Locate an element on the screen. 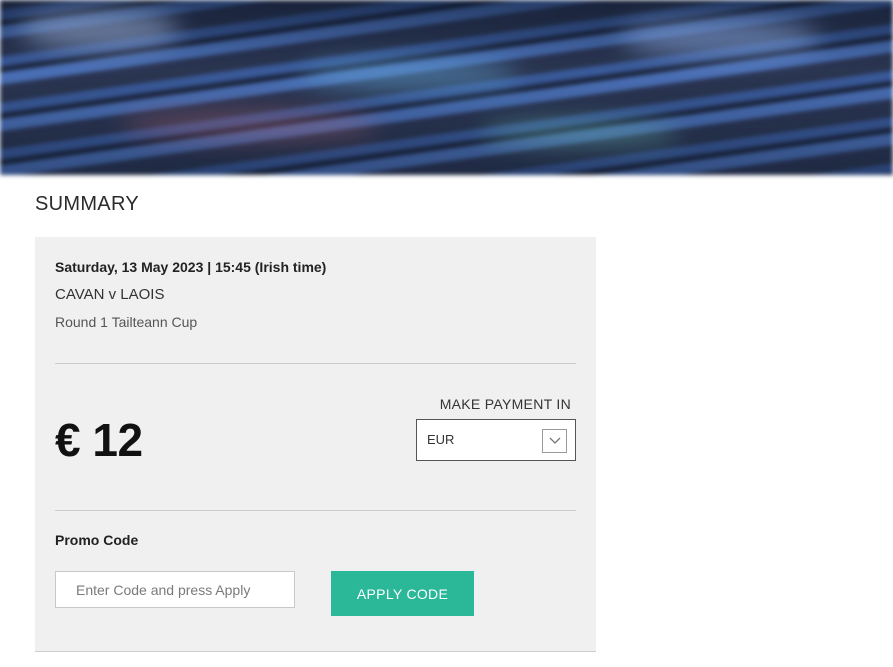 The height and width of the screenshot is (667, 893). currency-select: EUR is located at coordinates (496, 440).